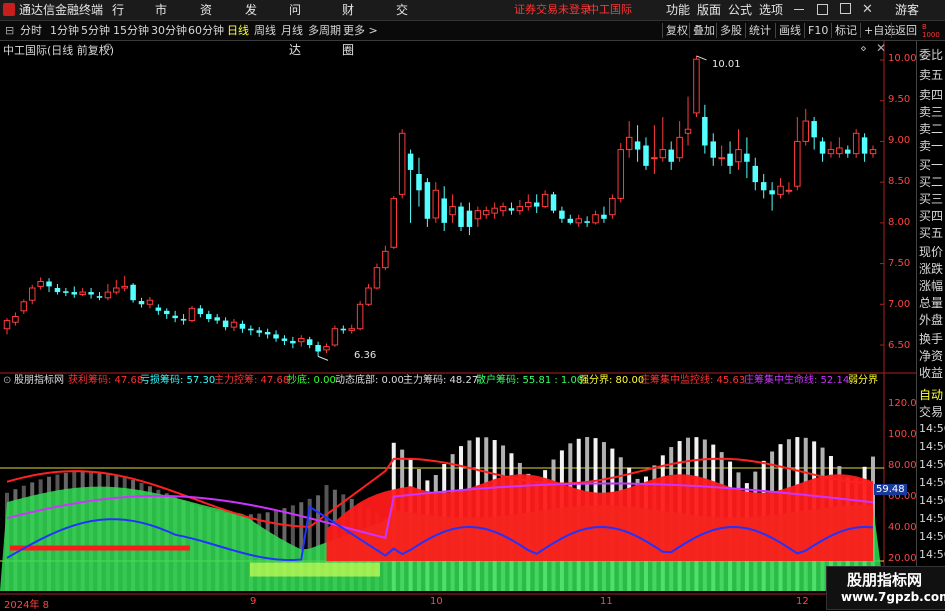  What do you see at coordinates (931, 232) in the screenshot?
I see `panel-label: 买五` at bounding box center [931, 232].